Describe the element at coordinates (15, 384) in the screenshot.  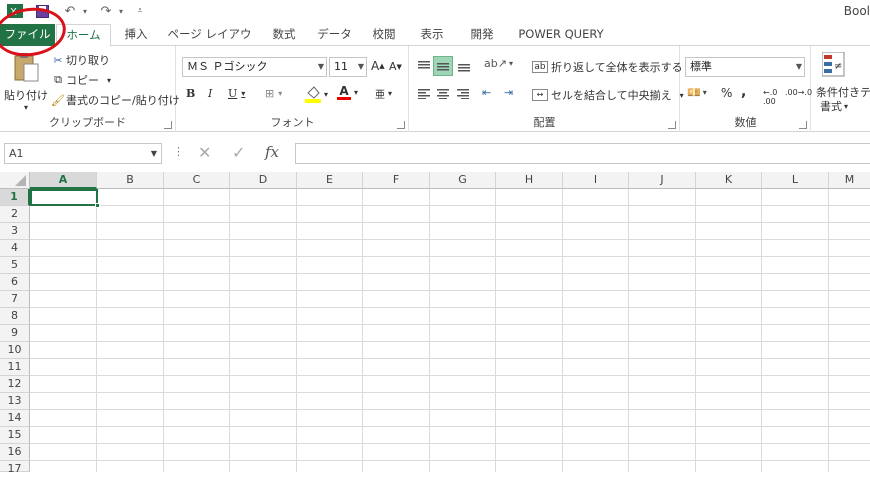
I see `row-header-12: 12` at that location.